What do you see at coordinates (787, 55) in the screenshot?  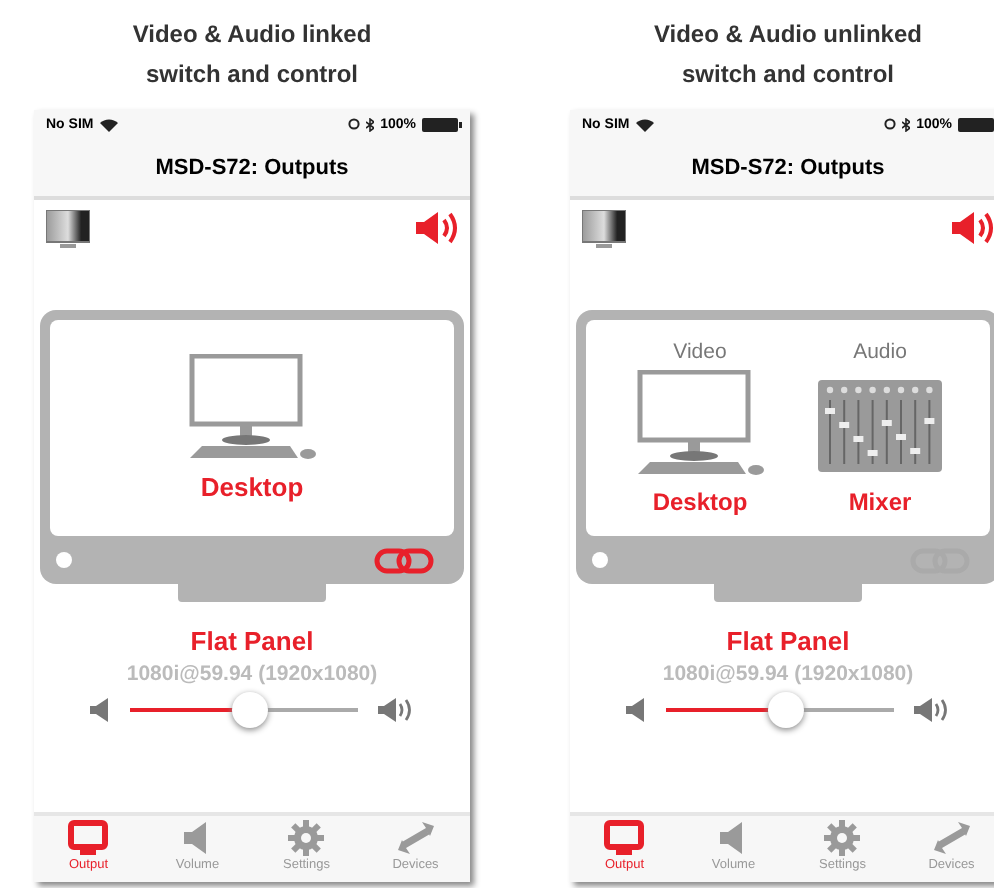 I see `caption: Video & Audio unlinked switch and control` at bounding box center [787, 55].